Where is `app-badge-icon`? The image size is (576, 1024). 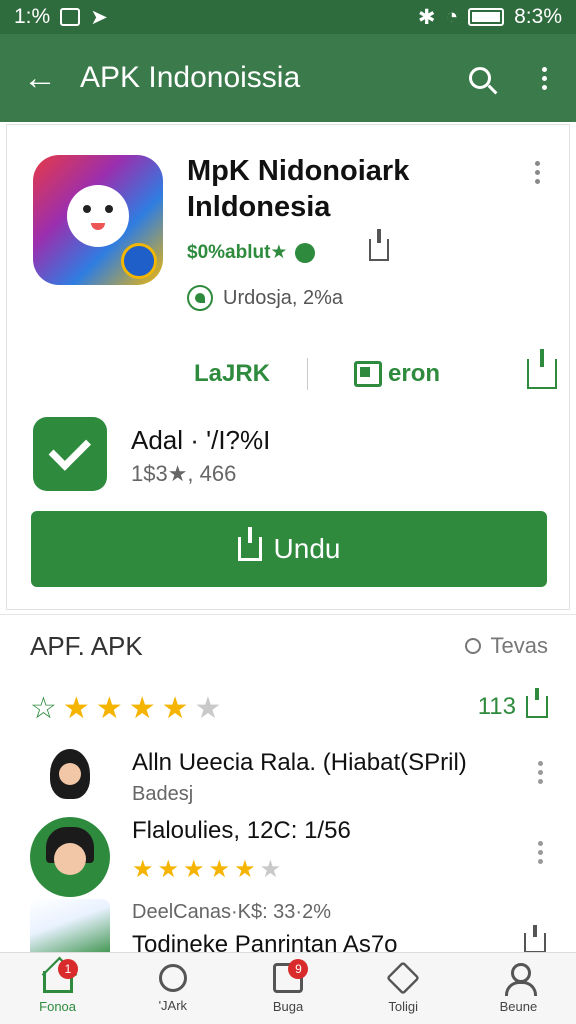
app-badge-icon is located at coordinates (139, 261).